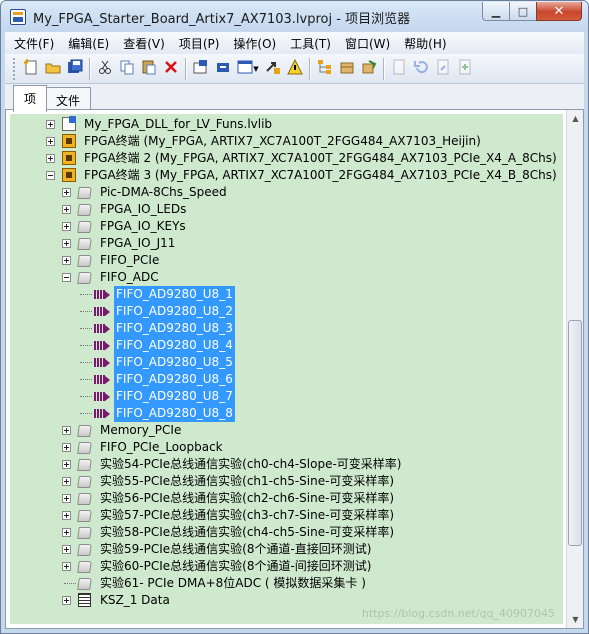 The image size is (589, 634). What do you see at coordinates (286, 413) in the screenshot?
I see `tree-item: FIFO_AD9280_U8_8` at bounding box center [286, 413].